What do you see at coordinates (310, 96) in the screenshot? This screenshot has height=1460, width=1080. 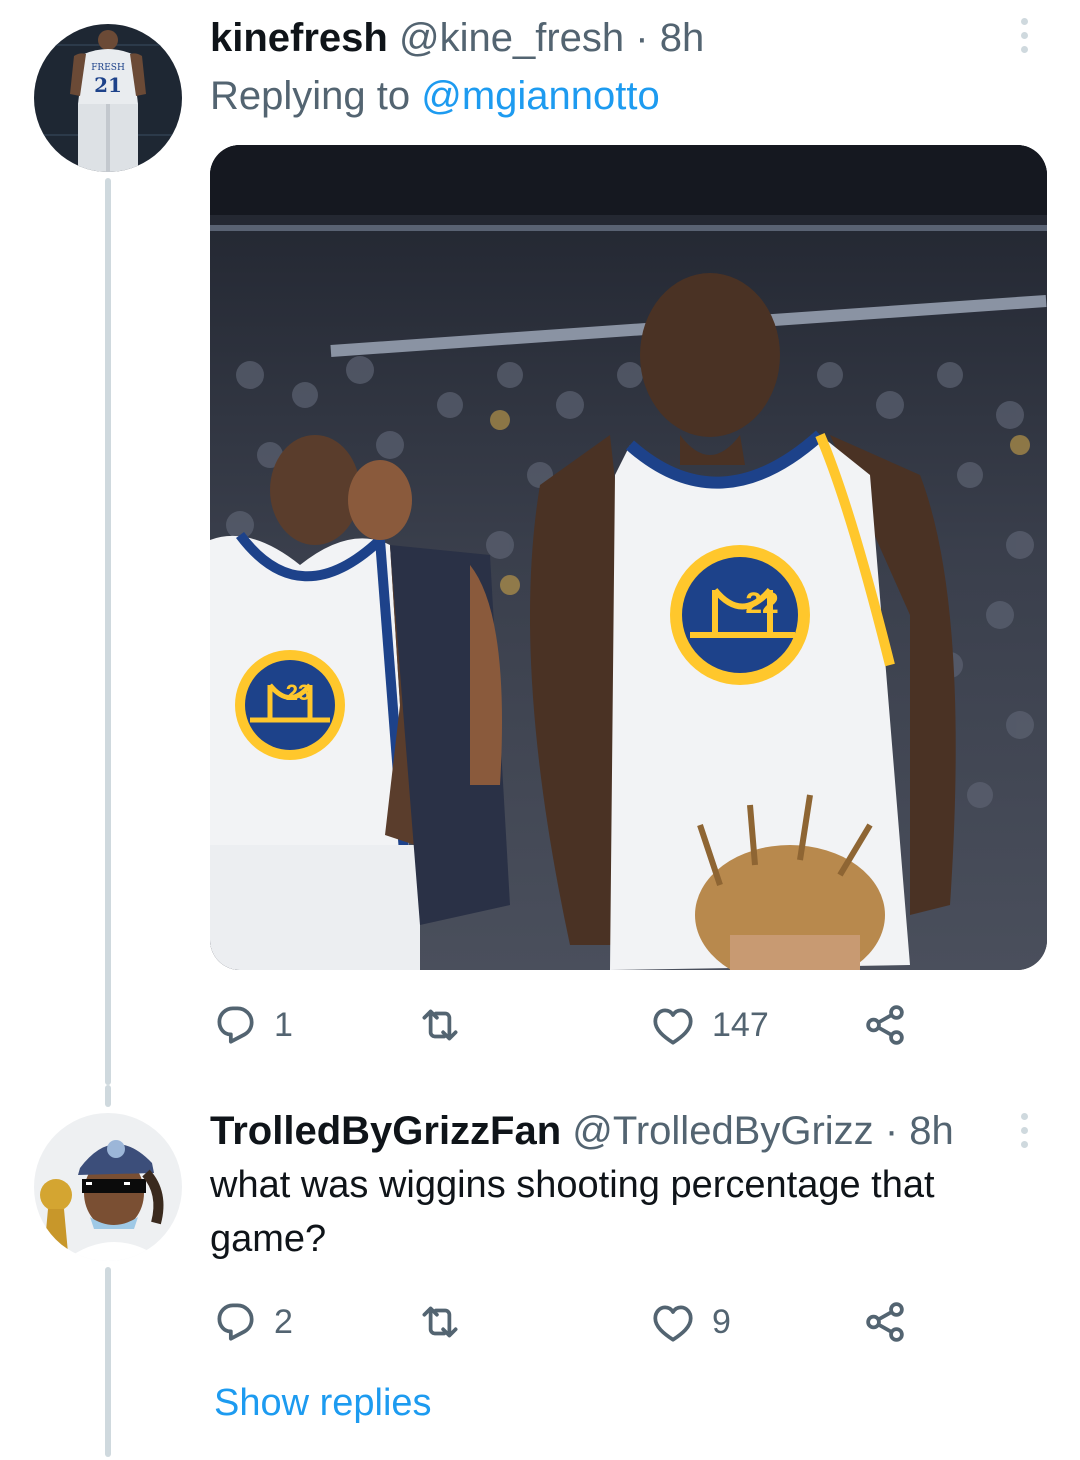 I see `replying-prefix: Replying to` at bounding box center [310, 96].